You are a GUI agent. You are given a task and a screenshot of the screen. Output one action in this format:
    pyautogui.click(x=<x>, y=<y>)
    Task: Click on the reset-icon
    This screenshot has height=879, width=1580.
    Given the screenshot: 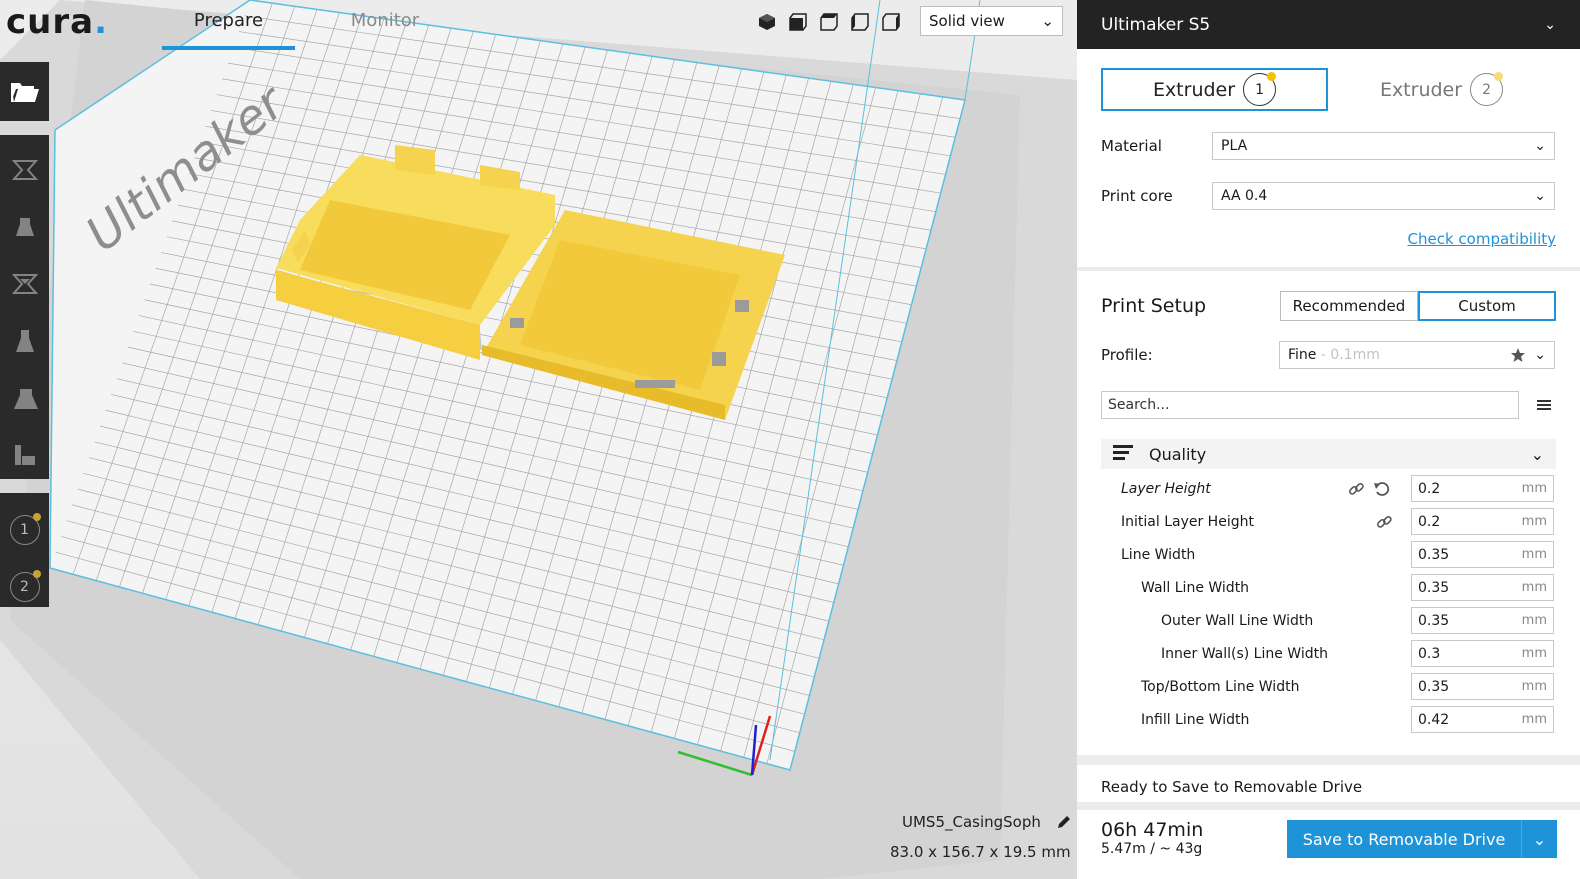 What is the action you would take?
    pyautogui.click(x=1382, y=489)
    